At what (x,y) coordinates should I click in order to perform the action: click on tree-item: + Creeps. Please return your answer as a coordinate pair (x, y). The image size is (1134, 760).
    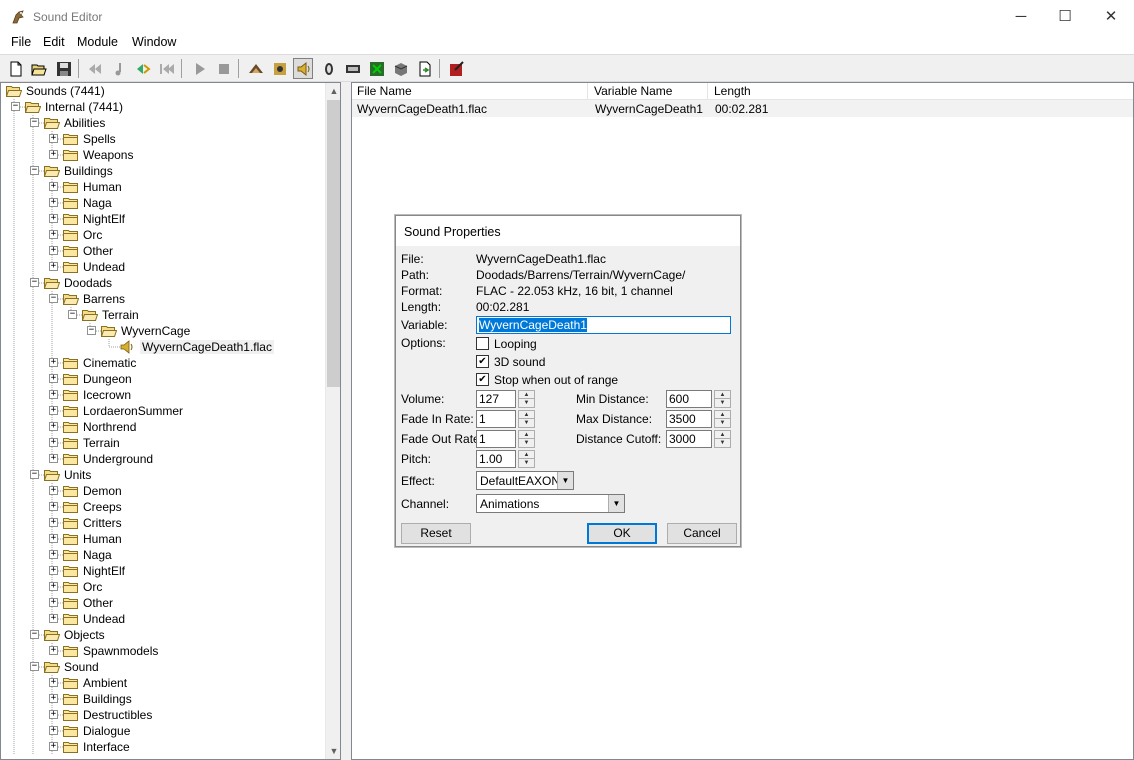
    Looking at the image, I should click on (161, 507).